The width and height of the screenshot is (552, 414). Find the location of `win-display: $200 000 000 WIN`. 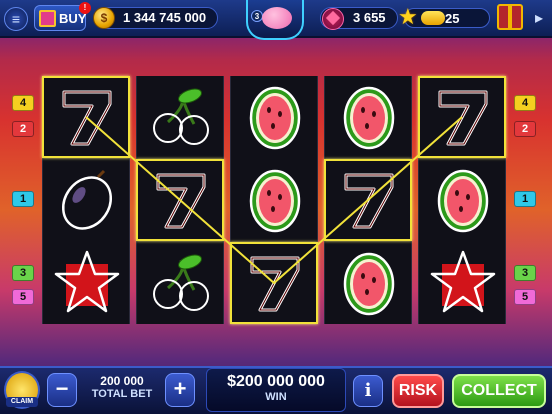

win-display: $200 000 000 WIN is located at coordinates (276, 390).